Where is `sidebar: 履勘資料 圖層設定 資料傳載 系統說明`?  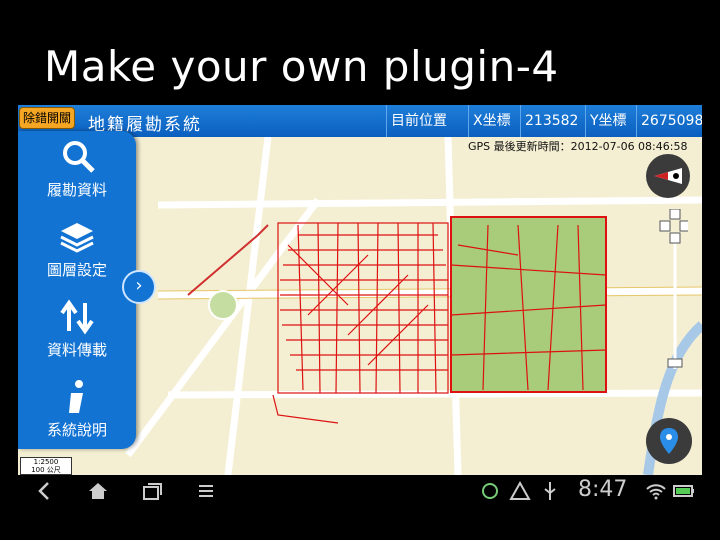
sidebar: 履勘資料 圖層設定 資料傳載 系統說明 is located at coordinates (77, 290).